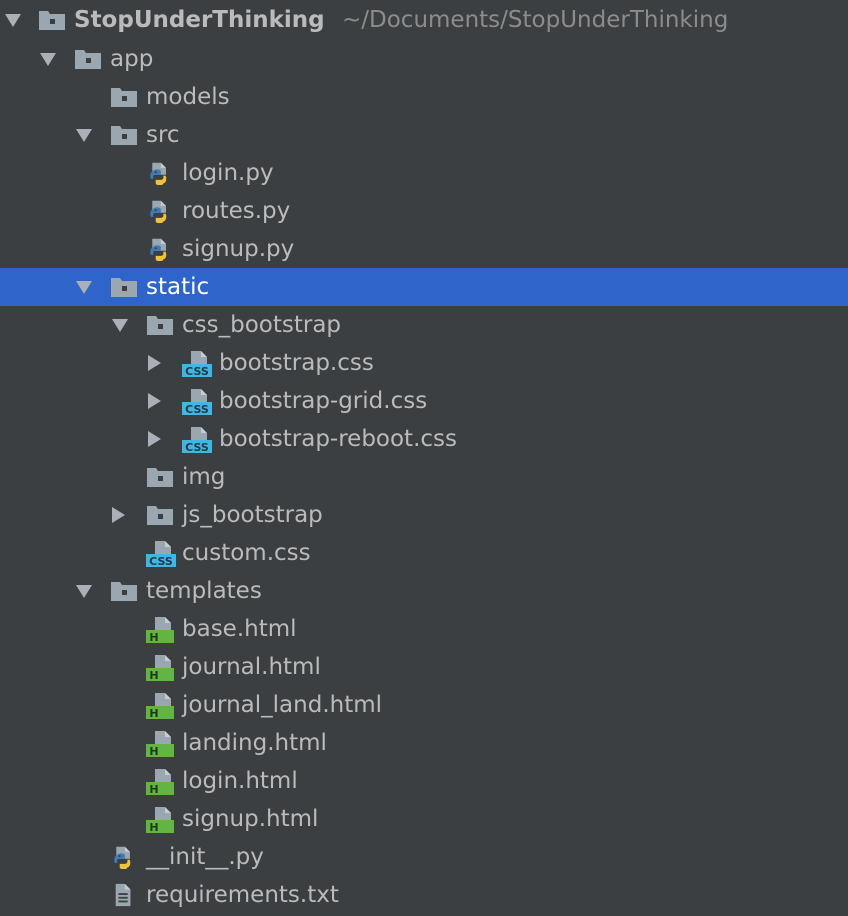  I want to click on tree-row-bootstrap-grid-css: CSS bootstrap-grid.css, so click(424, 401).